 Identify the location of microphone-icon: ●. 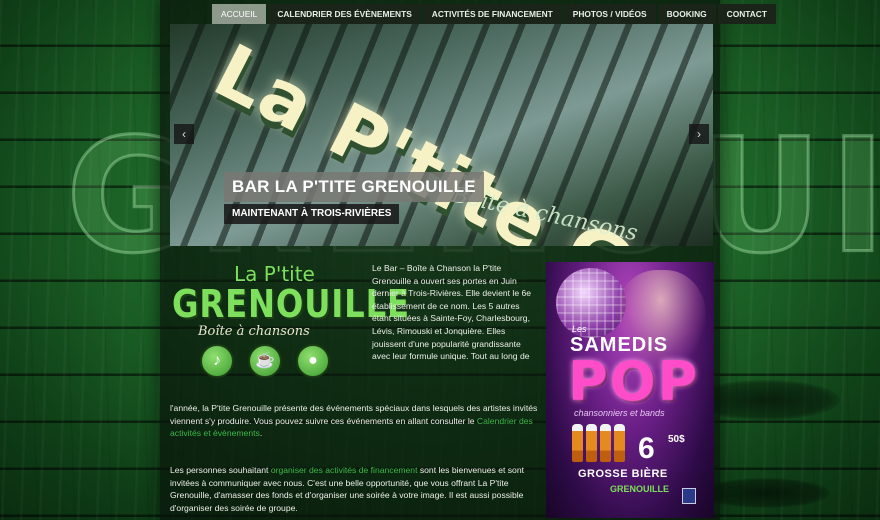
(313, 361).